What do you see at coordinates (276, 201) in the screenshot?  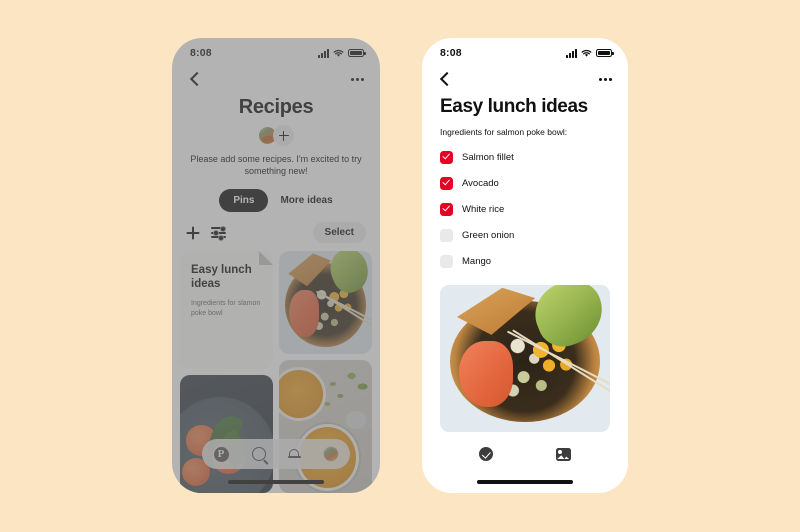 I see `board-tabs: Pins More ideas` at bounding box center [276, 201].